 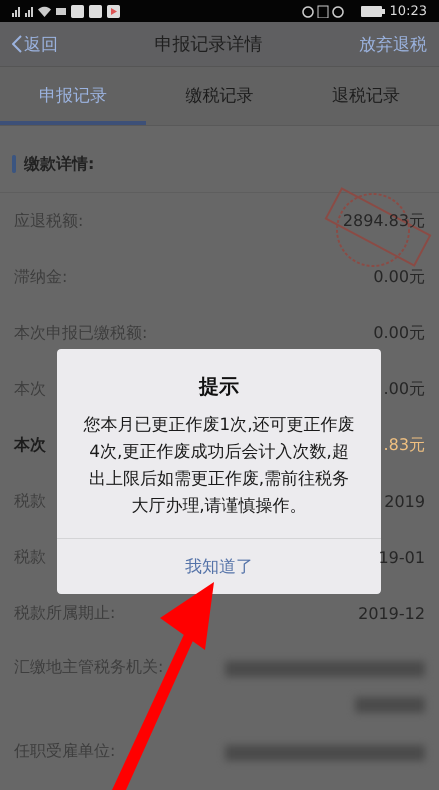 What do you see at coordinates (219, 386) in the screenshot?
I see `dialog-title: 提示` at bounding box center [219, 386].